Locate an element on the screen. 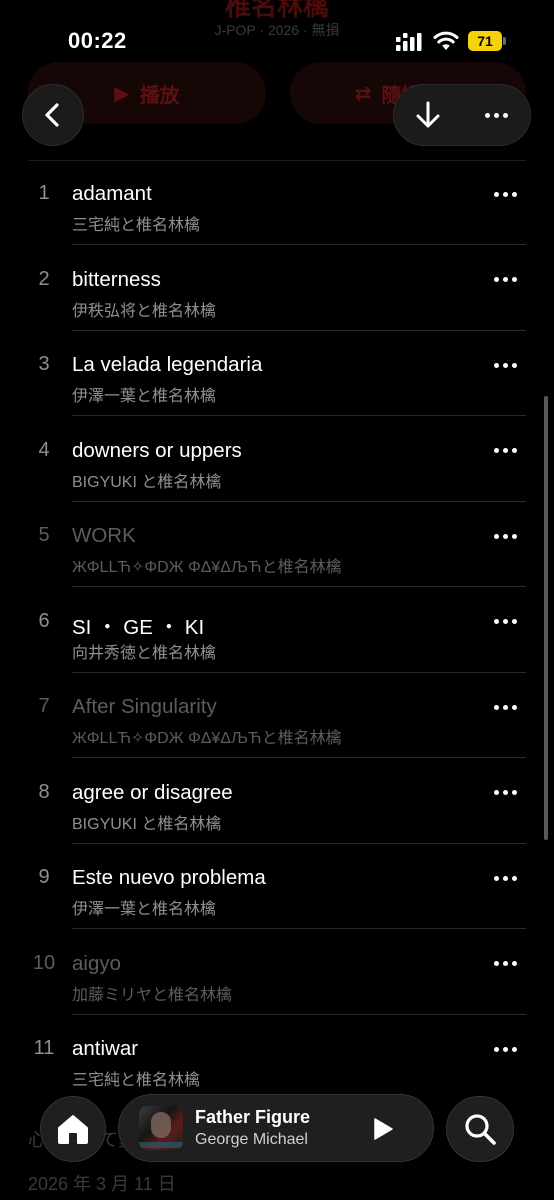  track-title: After Singularity is located at coordinates (144, 706).